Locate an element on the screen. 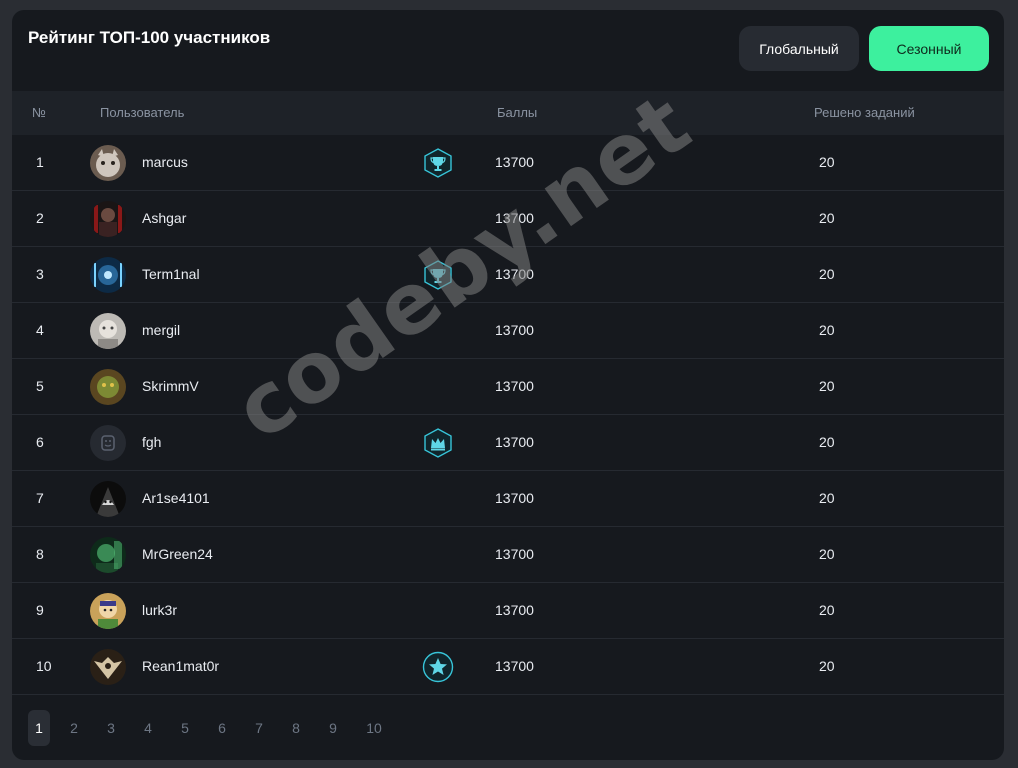  table-row: 2 Ashgar 13700 20 is located at coordinates (508, 219).